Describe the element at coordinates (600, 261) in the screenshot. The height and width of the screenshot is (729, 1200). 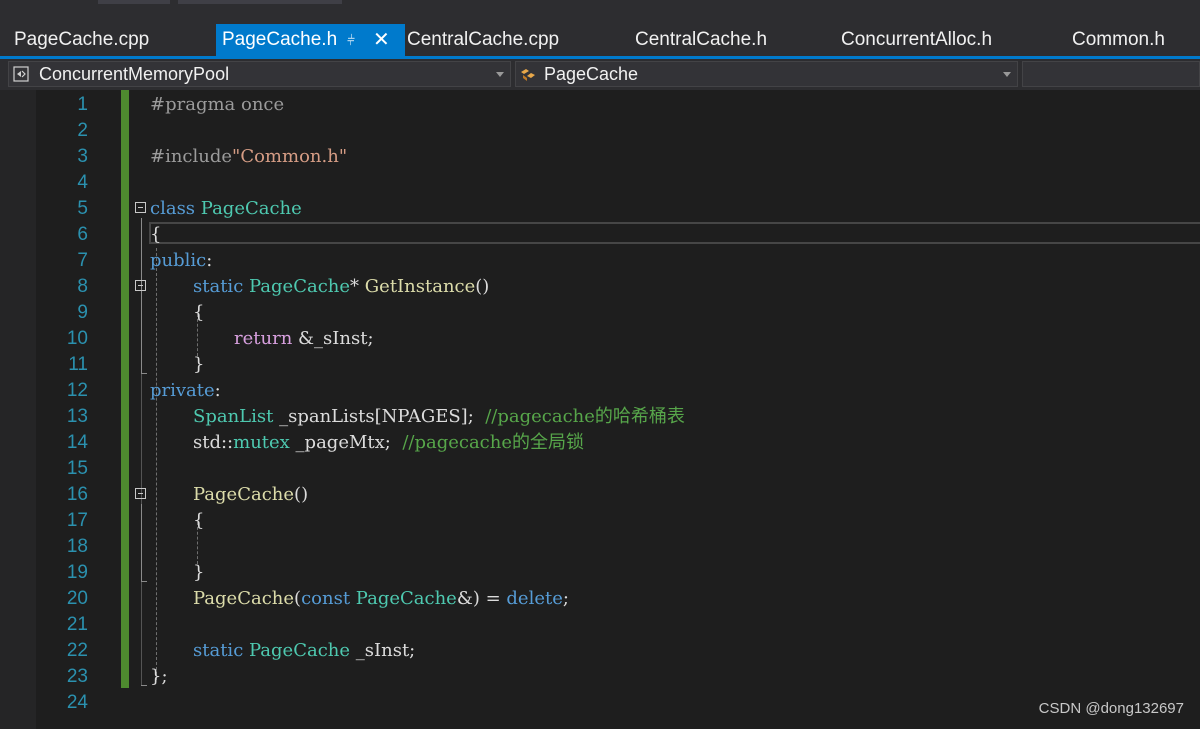
I see `code-line: 7 public:` at that location.